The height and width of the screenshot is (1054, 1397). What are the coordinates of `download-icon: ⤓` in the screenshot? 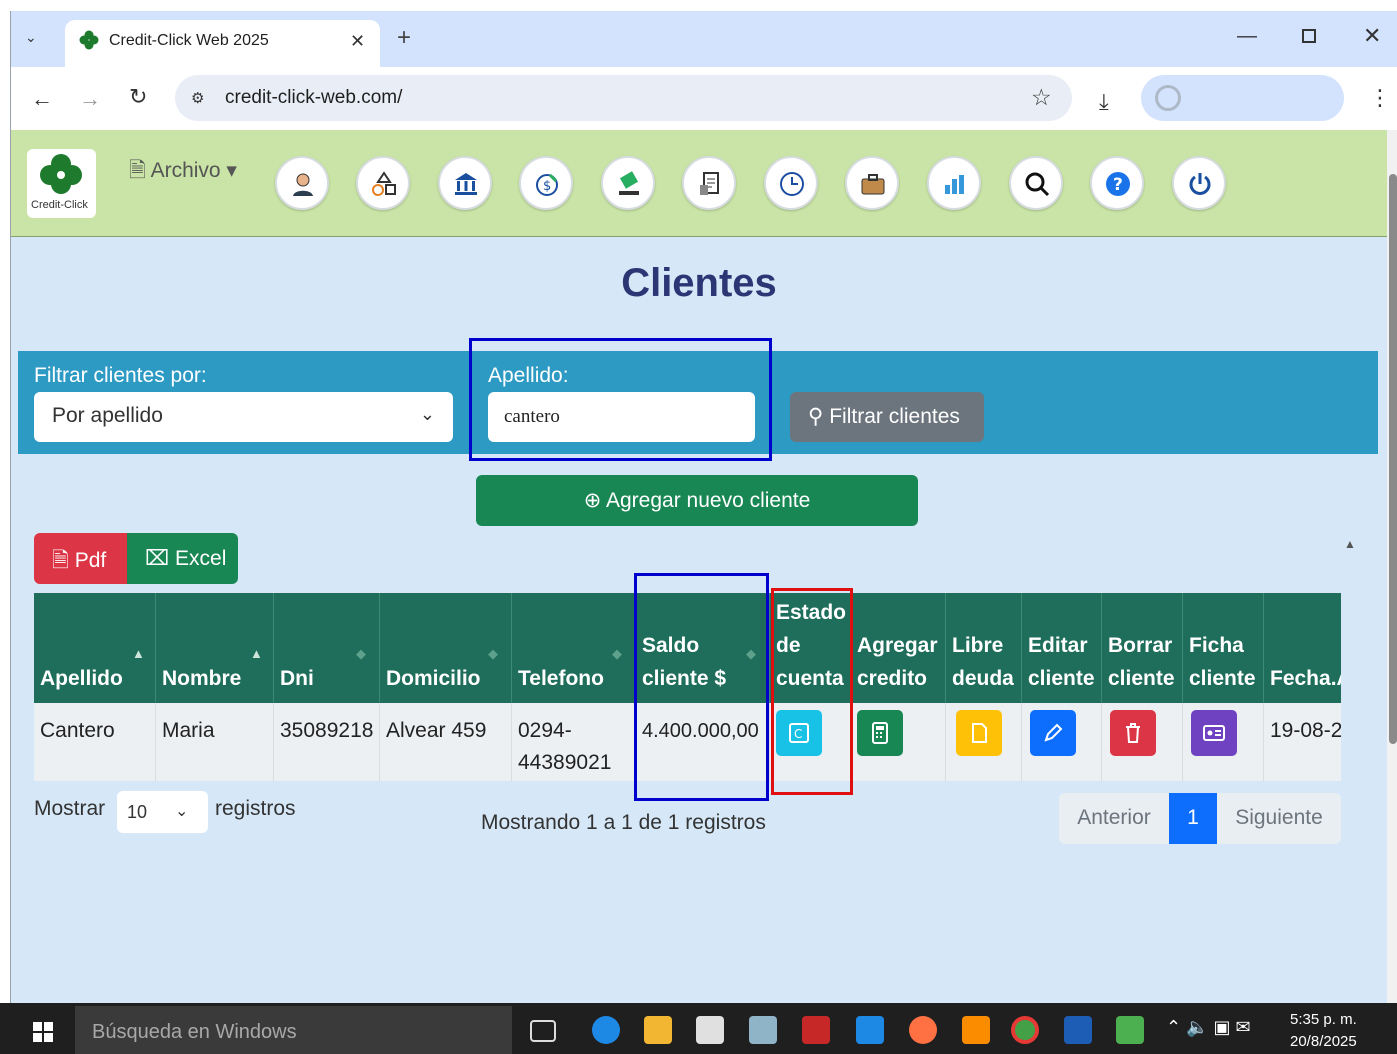 It's located at (1104, 102).